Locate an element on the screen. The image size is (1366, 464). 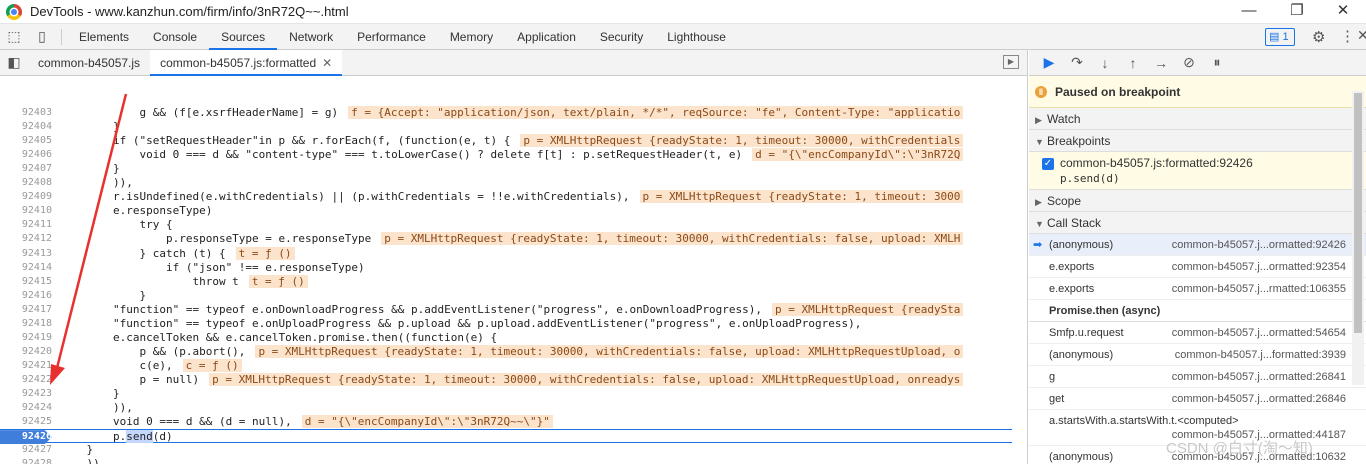
minimize-button: — is located at coordinates (1249, 12).